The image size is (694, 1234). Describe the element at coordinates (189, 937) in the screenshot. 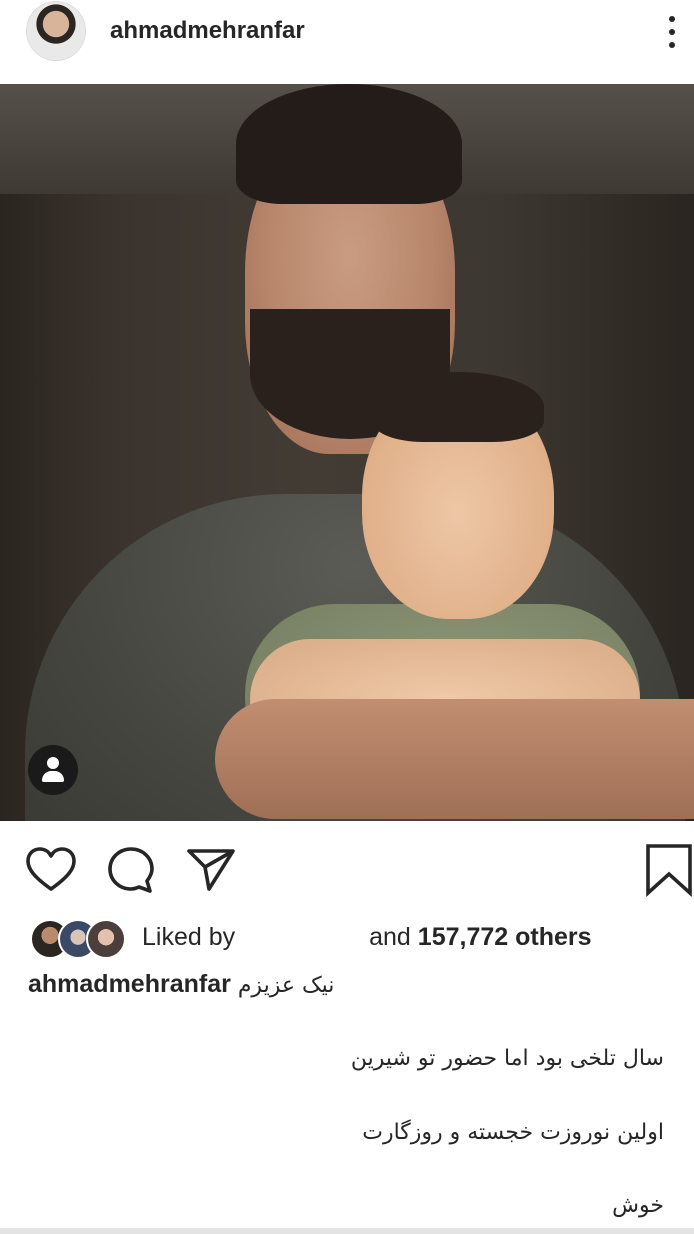

I see `liked-by-prefix: Liked by` at that location.